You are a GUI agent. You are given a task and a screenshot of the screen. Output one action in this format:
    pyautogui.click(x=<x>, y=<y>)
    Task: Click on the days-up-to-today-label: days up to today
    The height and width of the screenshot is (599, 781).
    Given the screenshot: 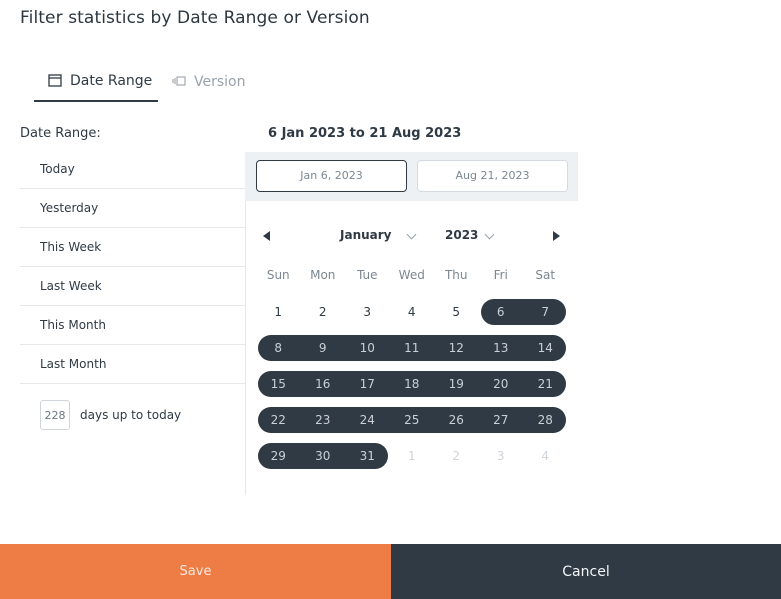 What is the action you would take?
    pyautogui.click(x=131, y=415)
    